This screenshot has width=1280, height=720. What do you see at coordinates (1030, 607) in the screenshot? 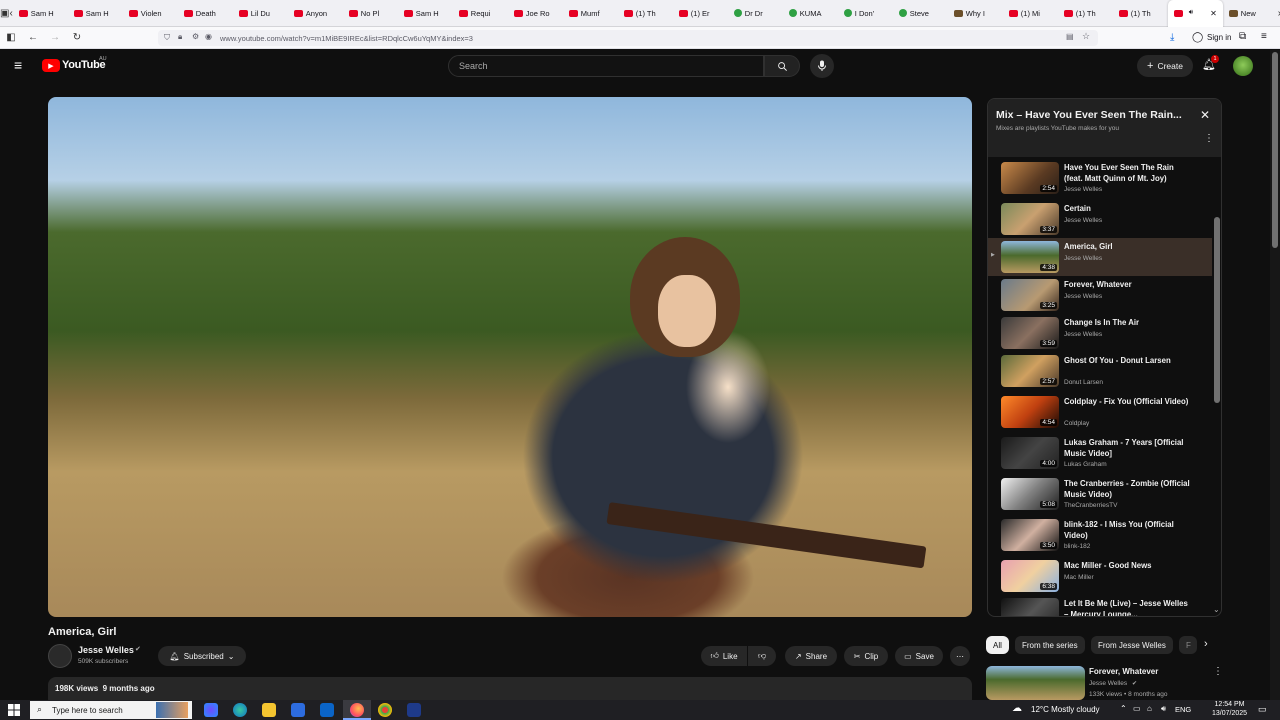
I see `playlist-item-thumbnail` at bounding box center [1030, 607].